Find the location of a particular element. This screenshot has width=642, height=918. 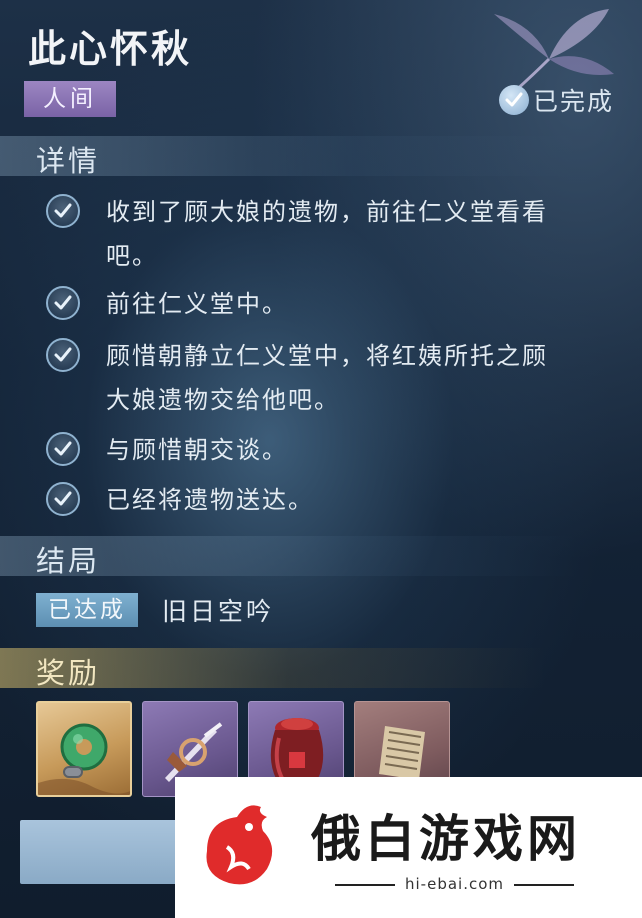

details-section-header: 详情 is located at coordinates (321, 157).